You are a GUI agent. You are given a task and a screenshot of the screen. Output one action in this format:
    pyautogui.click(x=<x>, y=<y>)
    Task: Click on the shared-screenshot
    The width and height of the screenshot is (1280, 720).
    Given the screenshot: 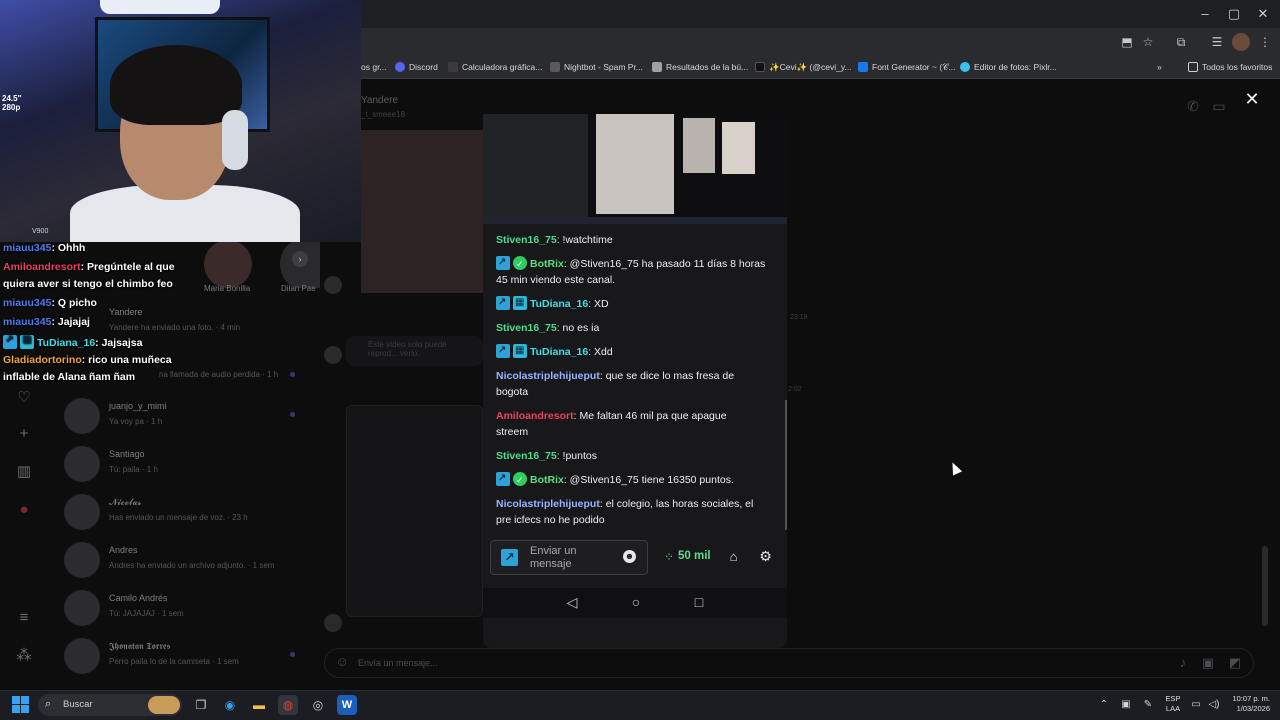 What is the action you would take?
    pyautogui.click(x=414, y=511)
    